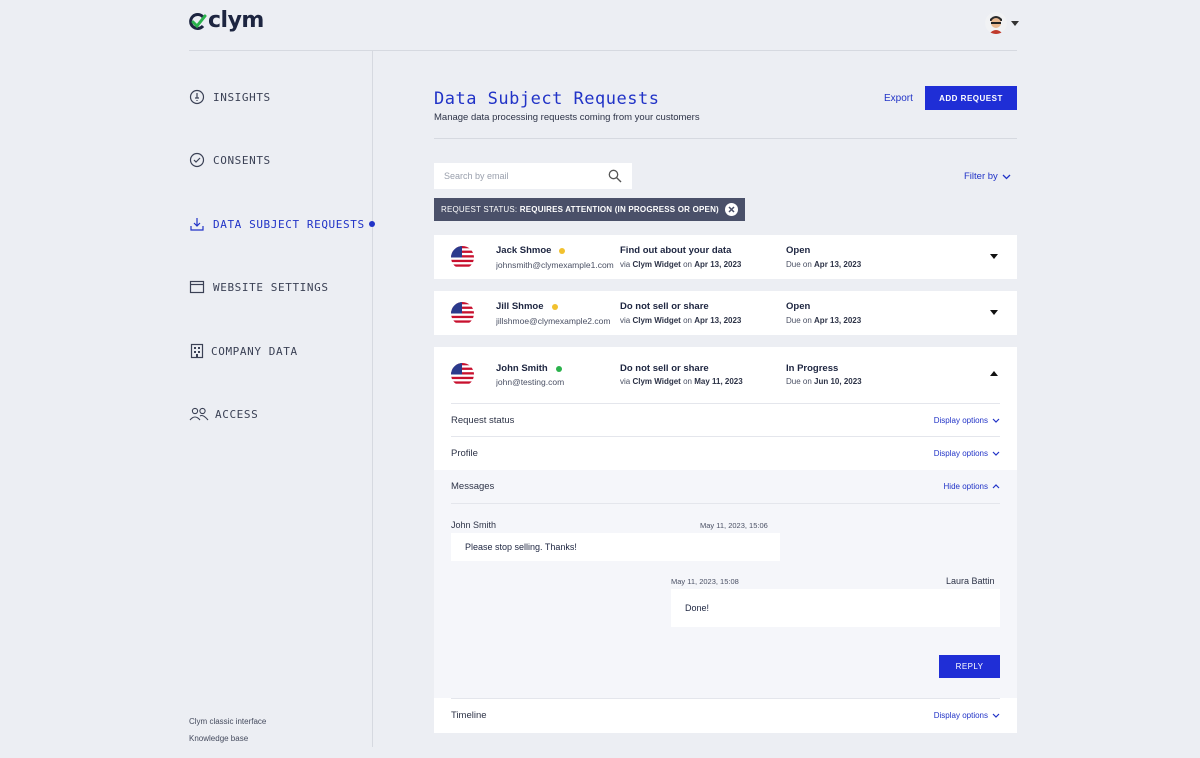 This screenshot has width=1200, height=758. I want to click on sidebar-item-label: CONSENTS, so click(242, 160).